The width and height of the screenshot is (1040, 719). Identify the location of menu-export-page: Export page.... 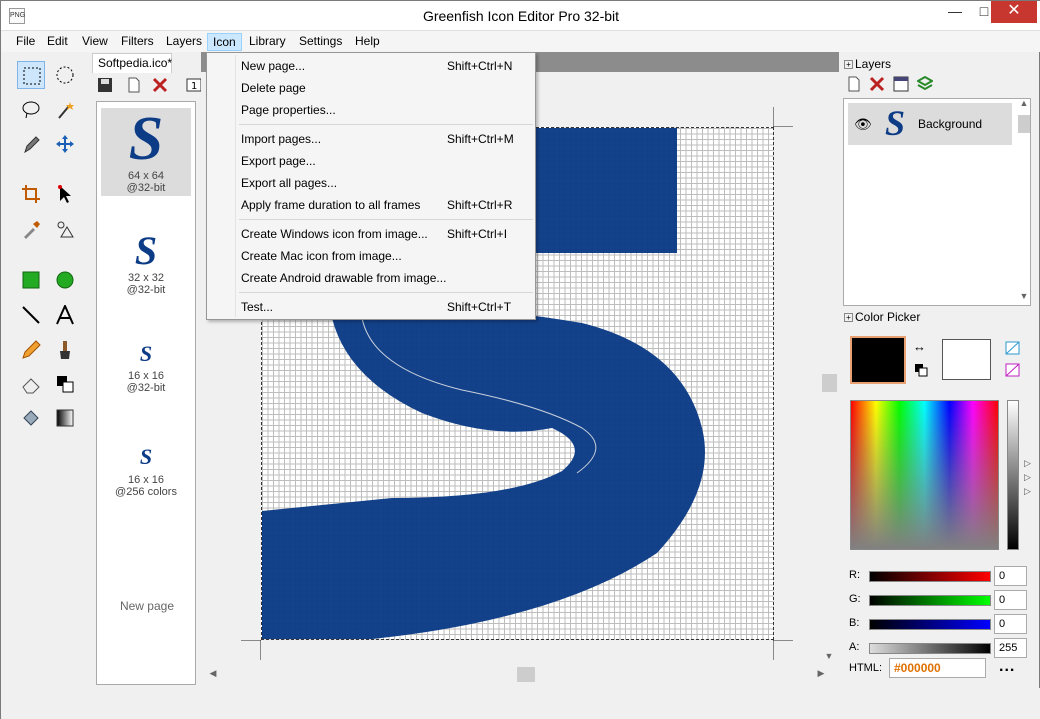
(371, 161).